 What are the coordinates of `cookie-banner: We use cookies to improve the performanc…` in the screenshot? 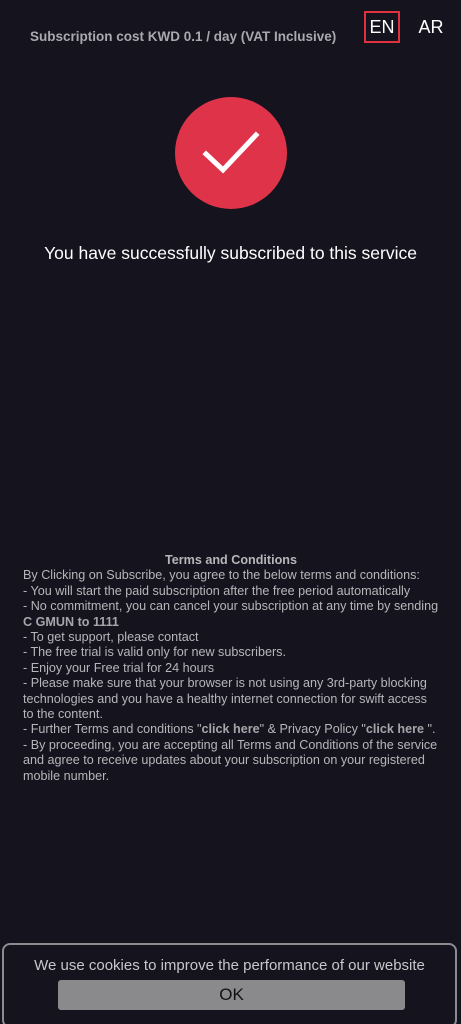 It's located at (229, 983).